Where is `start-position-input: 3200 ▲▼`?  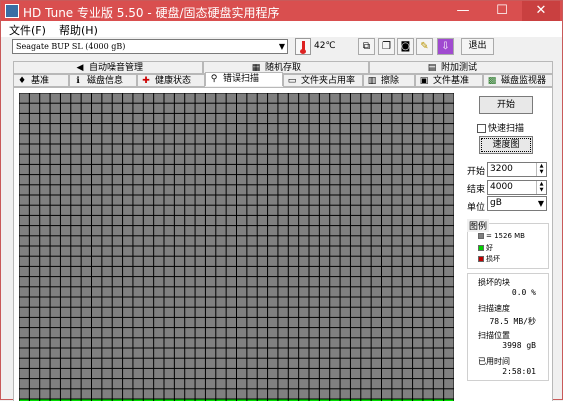
start-position-input: 3200 ▲▼ is located at coordinates (517, 169).